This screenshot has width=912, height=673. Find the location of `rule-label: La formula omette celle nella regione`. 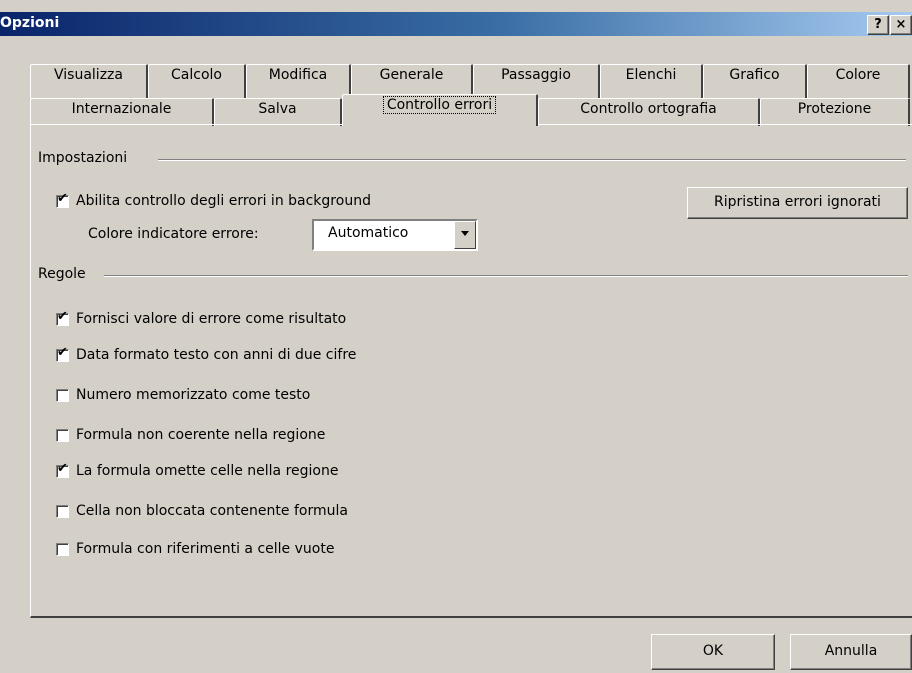

rule-label: La formula omette celle nella regione is located at coordinates (207, 471).